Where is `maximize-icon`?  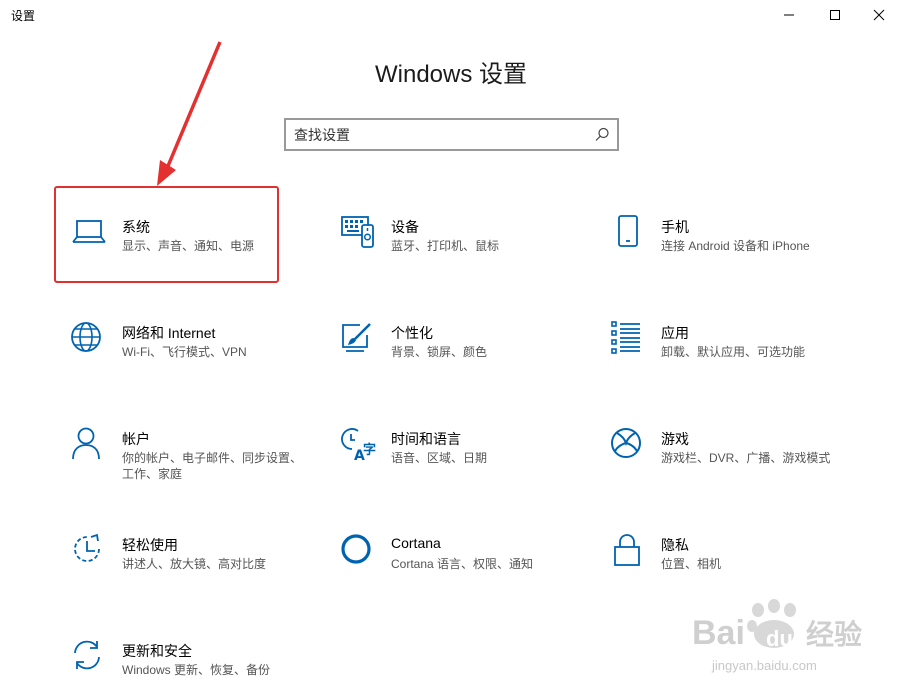 maximize-icon is located at coordinates (835, 15).